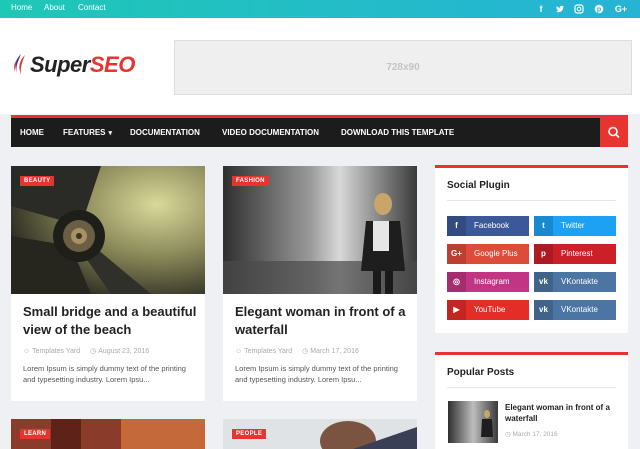 This screenshot has height=449, width=640. Describe the element at coordinates (492, 225) in the screenshot. I see `social-button-label: Facebook` at that location.